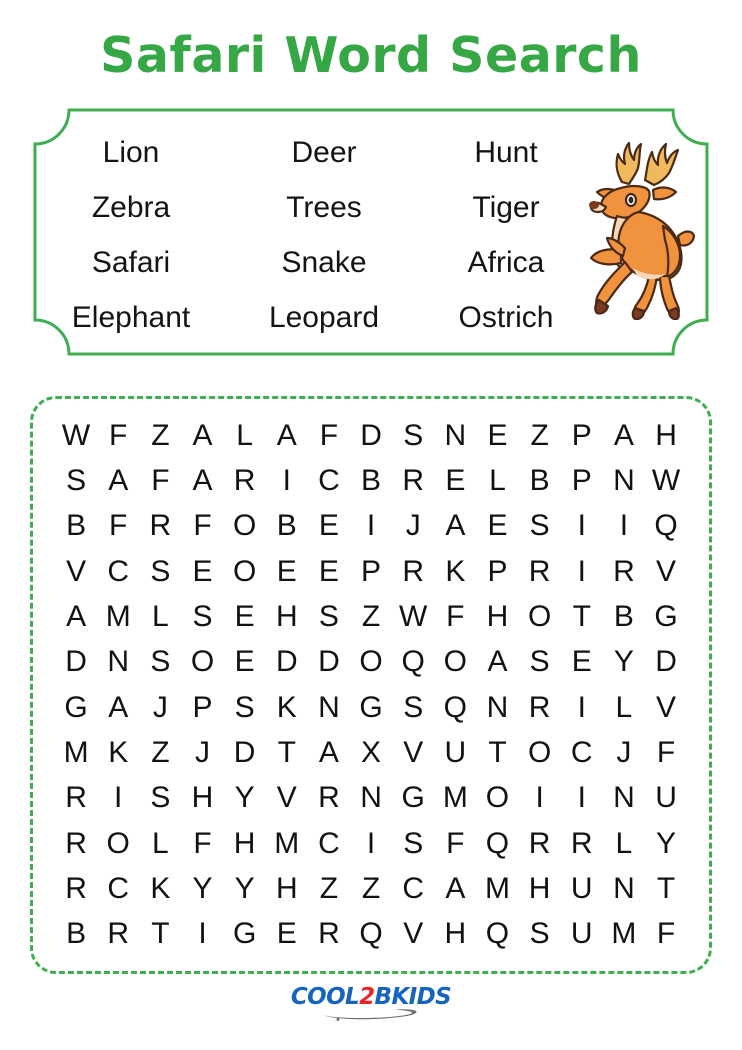  I want to click on grid-cell: W, so click(666, 480).